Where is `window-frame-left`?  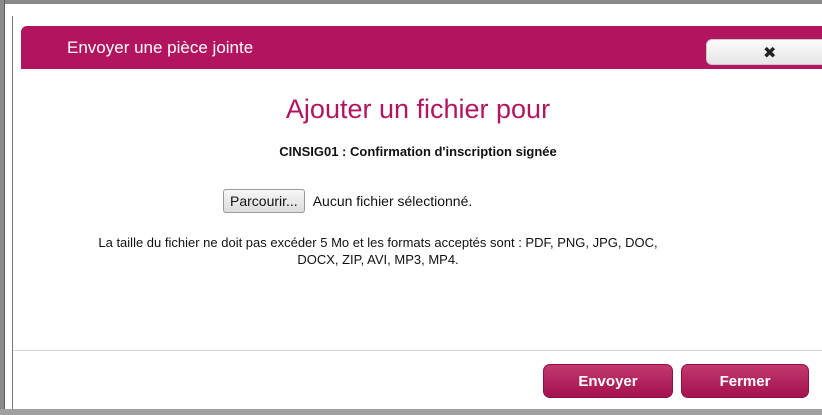
window-frame-left is located at coordinates (2, 207).